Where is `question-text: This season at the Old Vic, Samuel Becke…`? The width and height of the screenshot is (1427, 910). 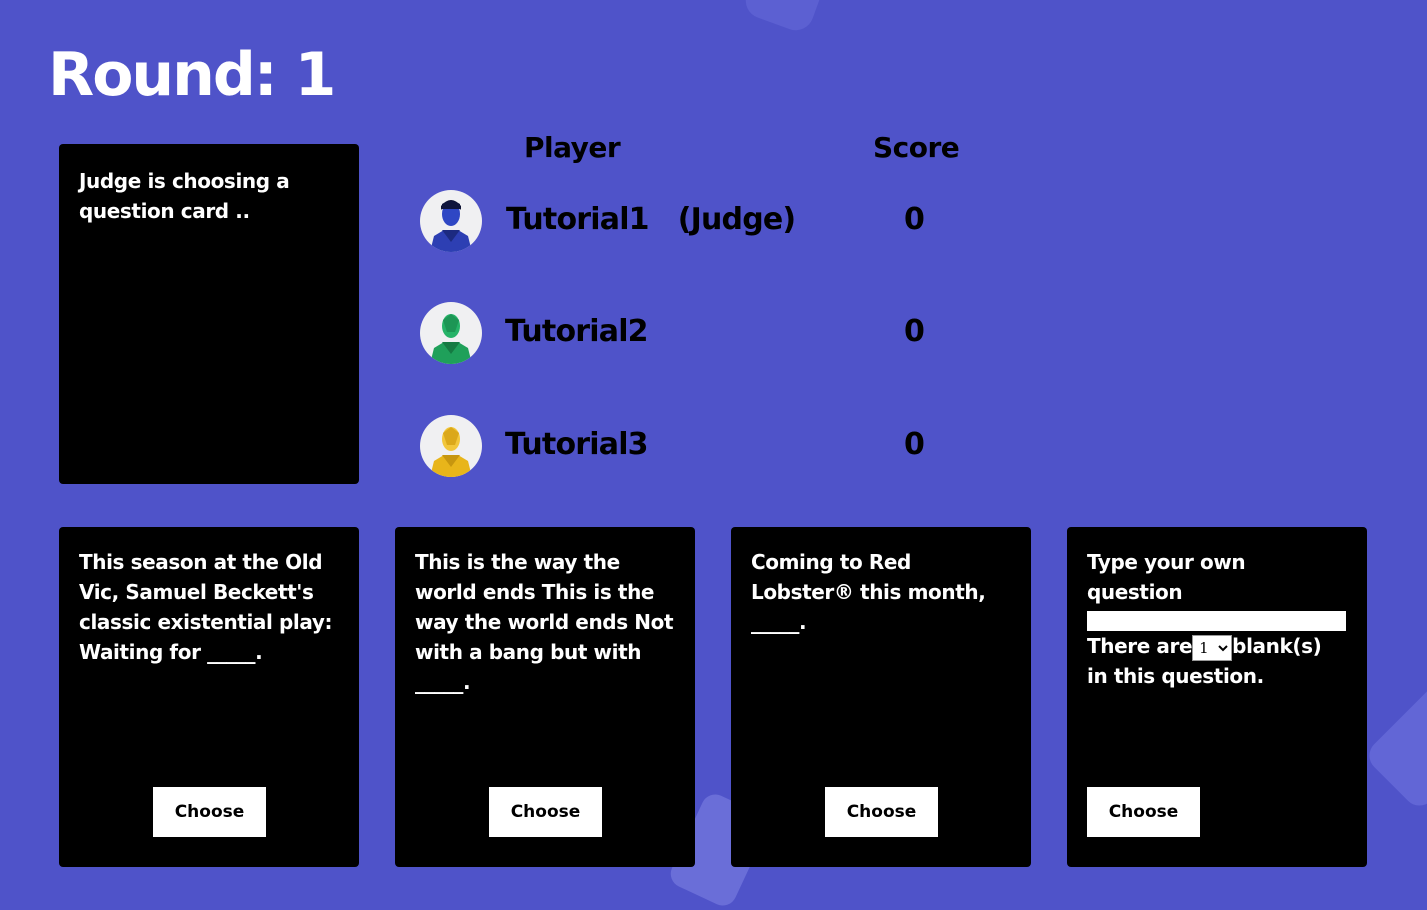 question-text: This season at the Old Vic, Samuel Becke… is located at coordinates (206, 607).